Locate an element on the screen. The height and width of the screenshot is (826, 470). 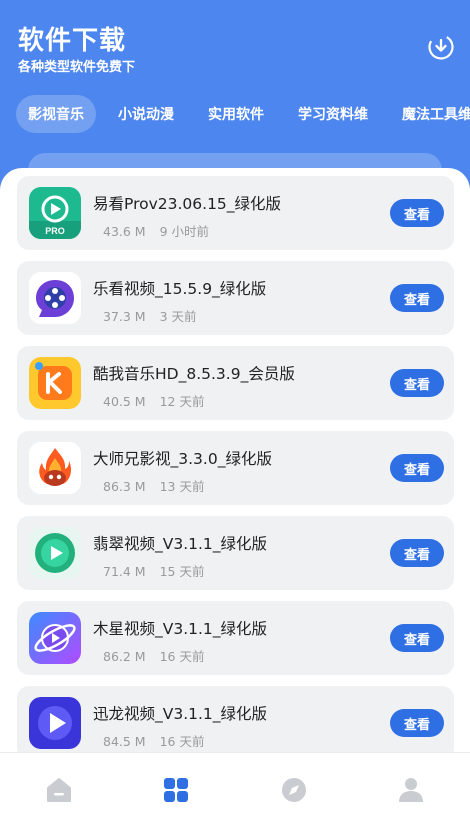
app-size: 84.5 M is located at coordinates (124, 741).